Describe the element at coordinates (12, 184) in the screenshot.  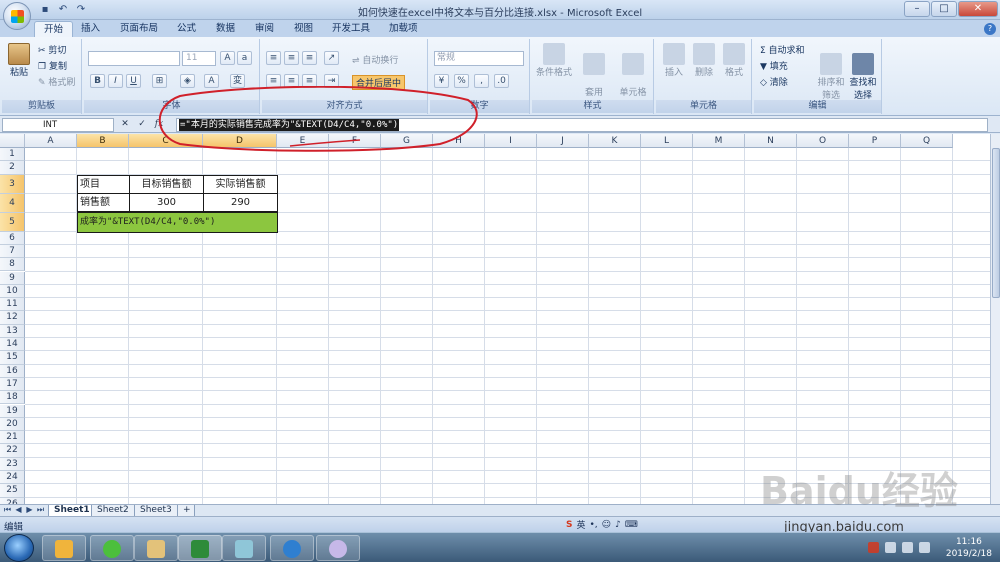
I see `row-header-3: 3` at that location.